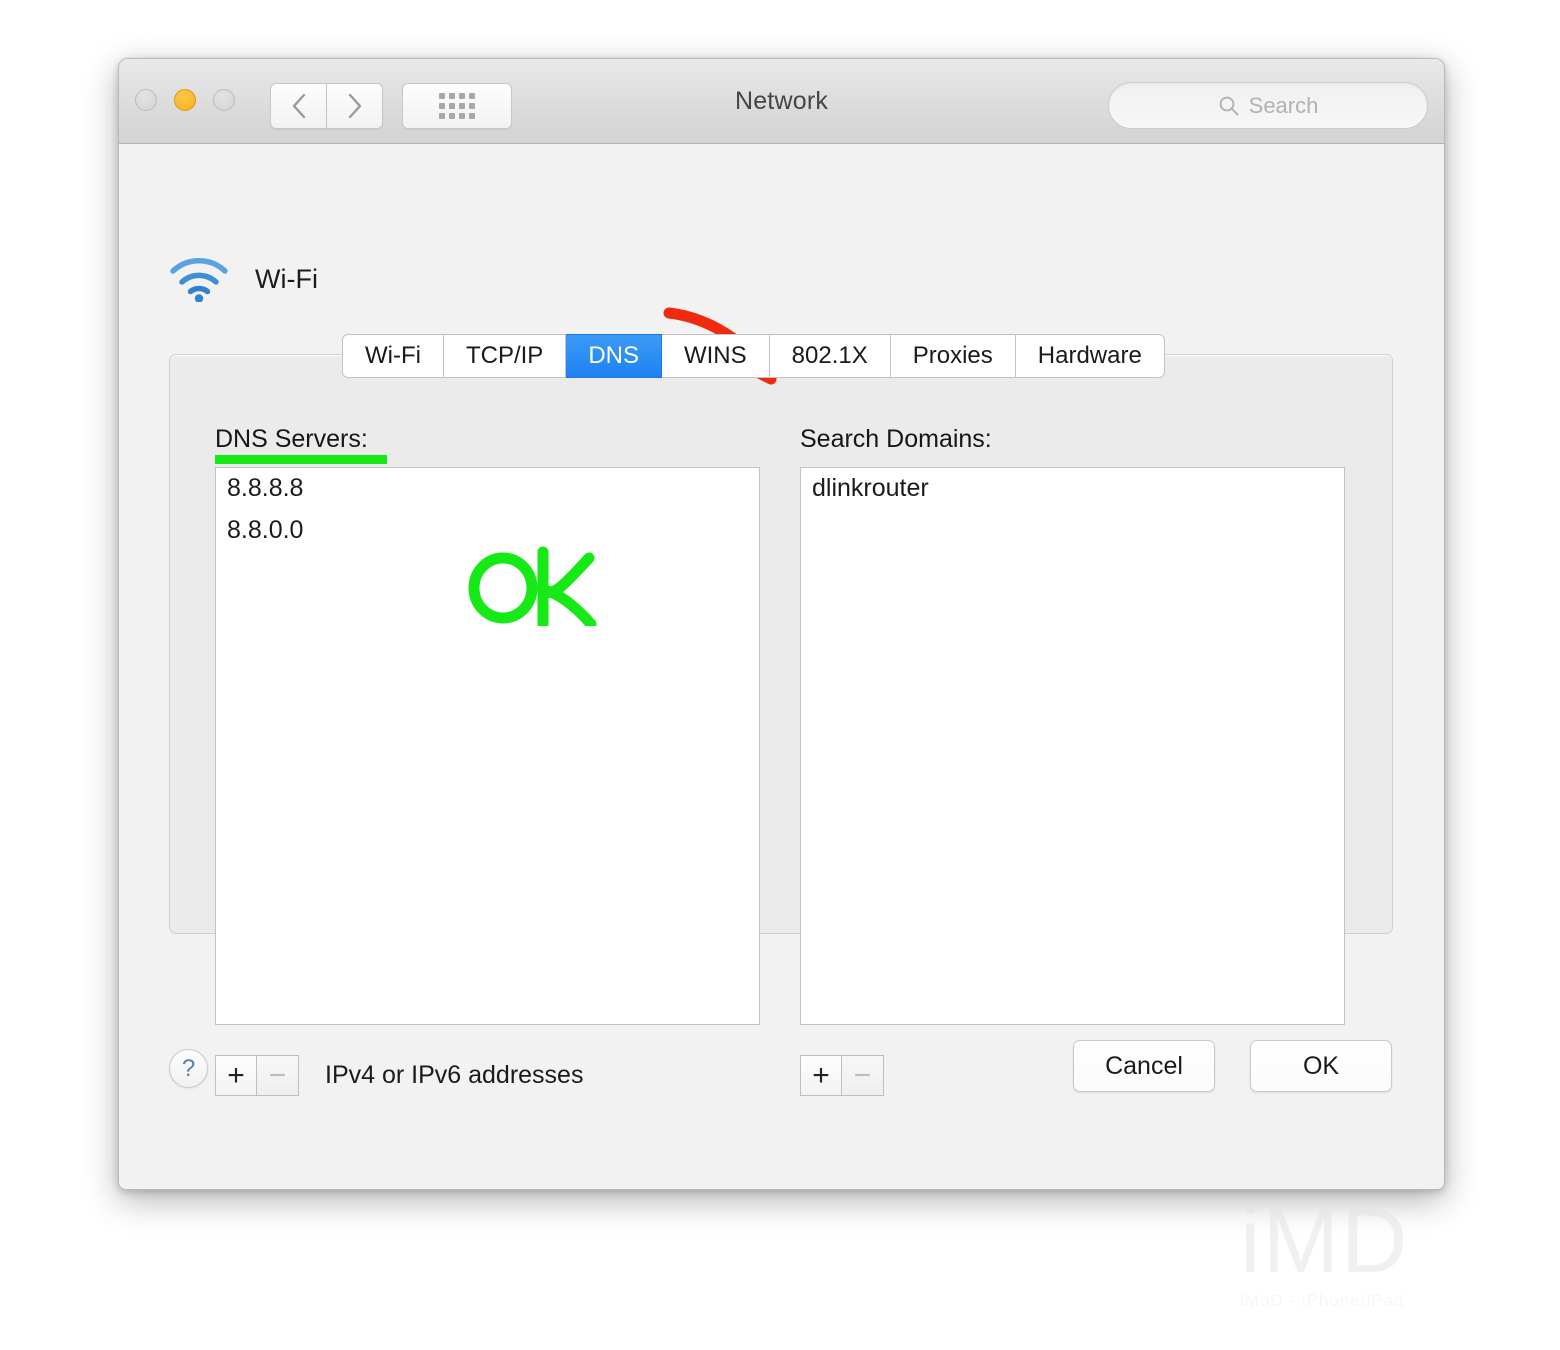  Describe the element at coordinates (1322, 1300) in the screenshot. I see `watermark-subtext: iMoD - iPhone/iPad` at that location.